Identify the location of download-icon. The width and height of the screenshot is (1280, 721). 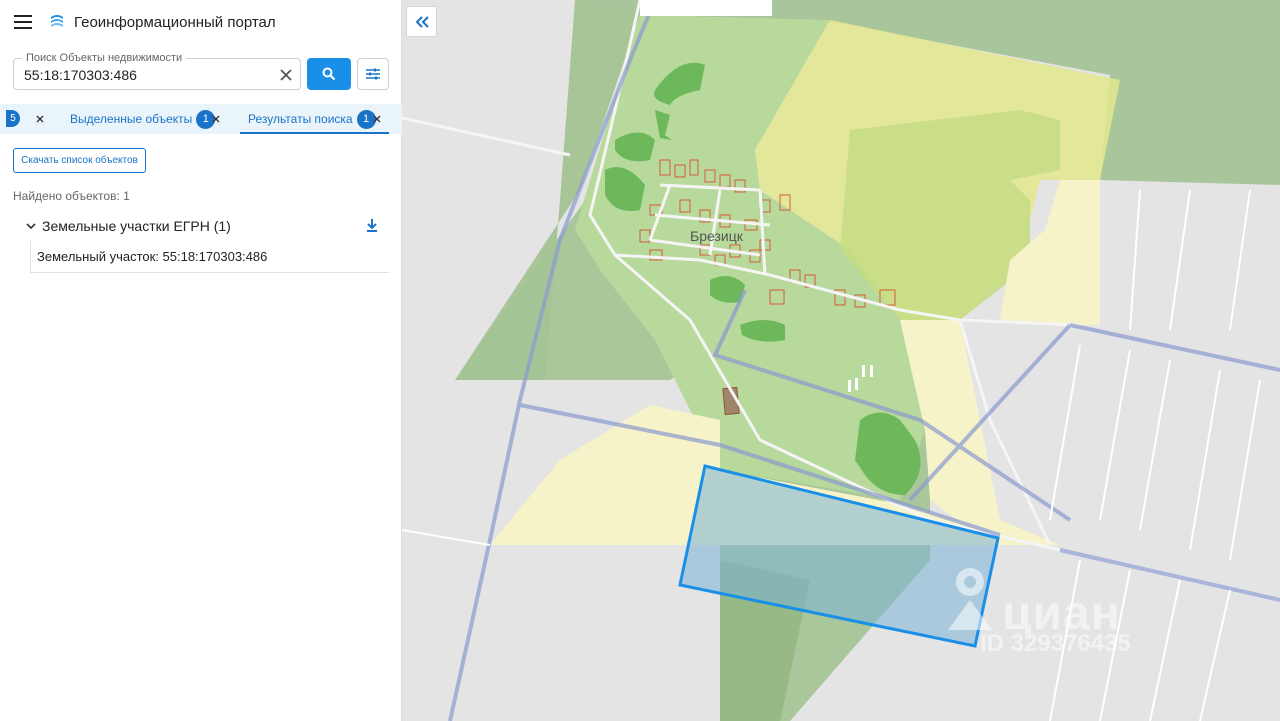
(372, 225).